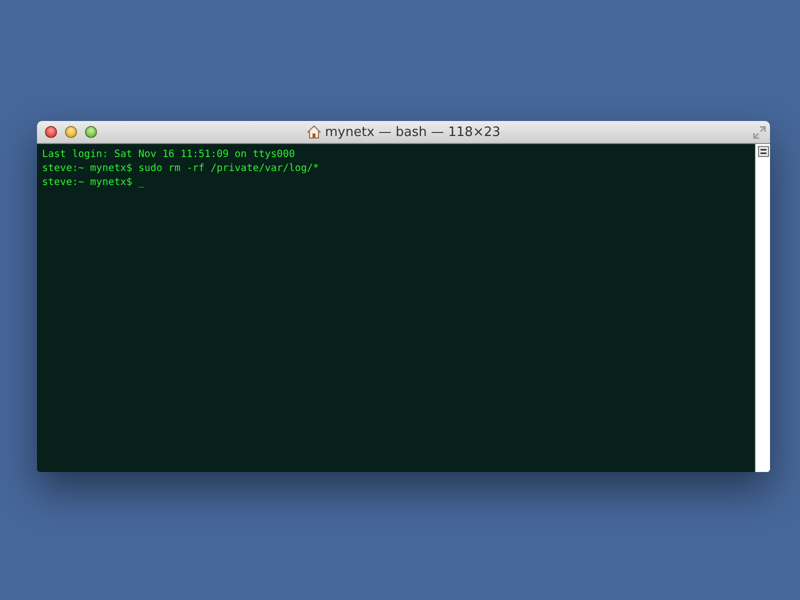 This screenshot has width=800, height=600. What do you see at coordinates (762, 308) in the screenshot?
I see `scrollbar` at bounding box center [762, 308].